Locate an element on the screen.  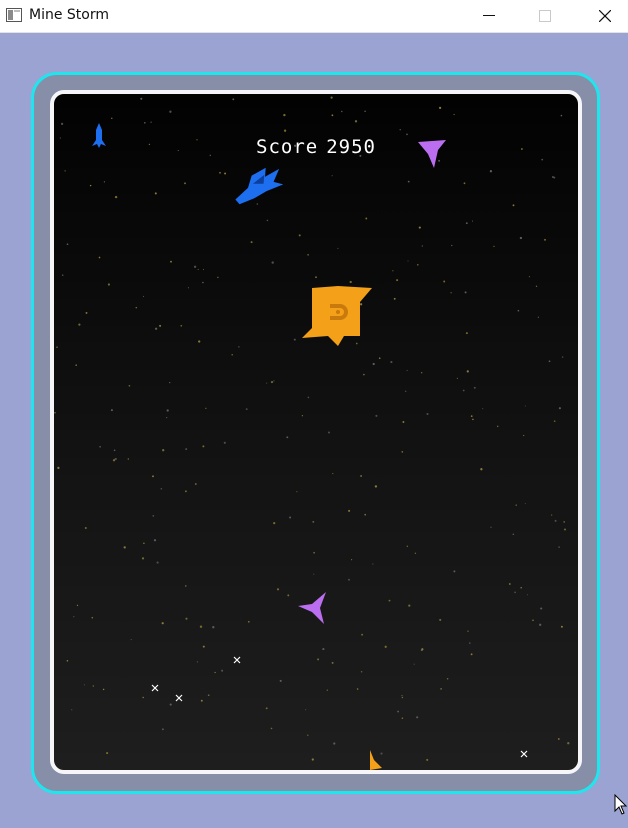
window-titlebar: Mine Storm is located at coordinates (314, 16).